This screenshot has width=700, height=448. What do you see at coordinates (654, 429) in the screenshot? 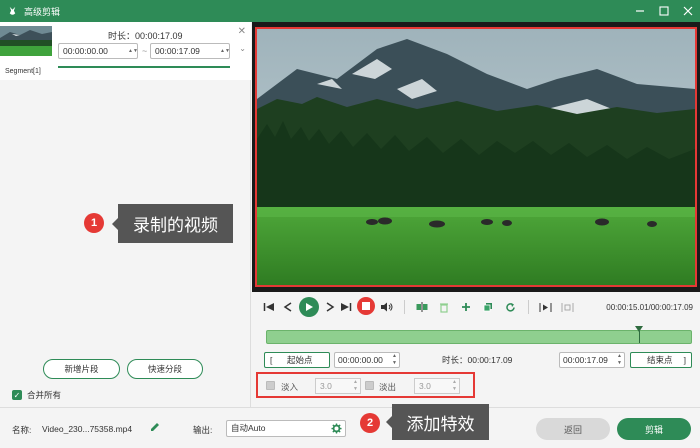
I see `cut-button: 剪辑` at bounding box center [654, 429].